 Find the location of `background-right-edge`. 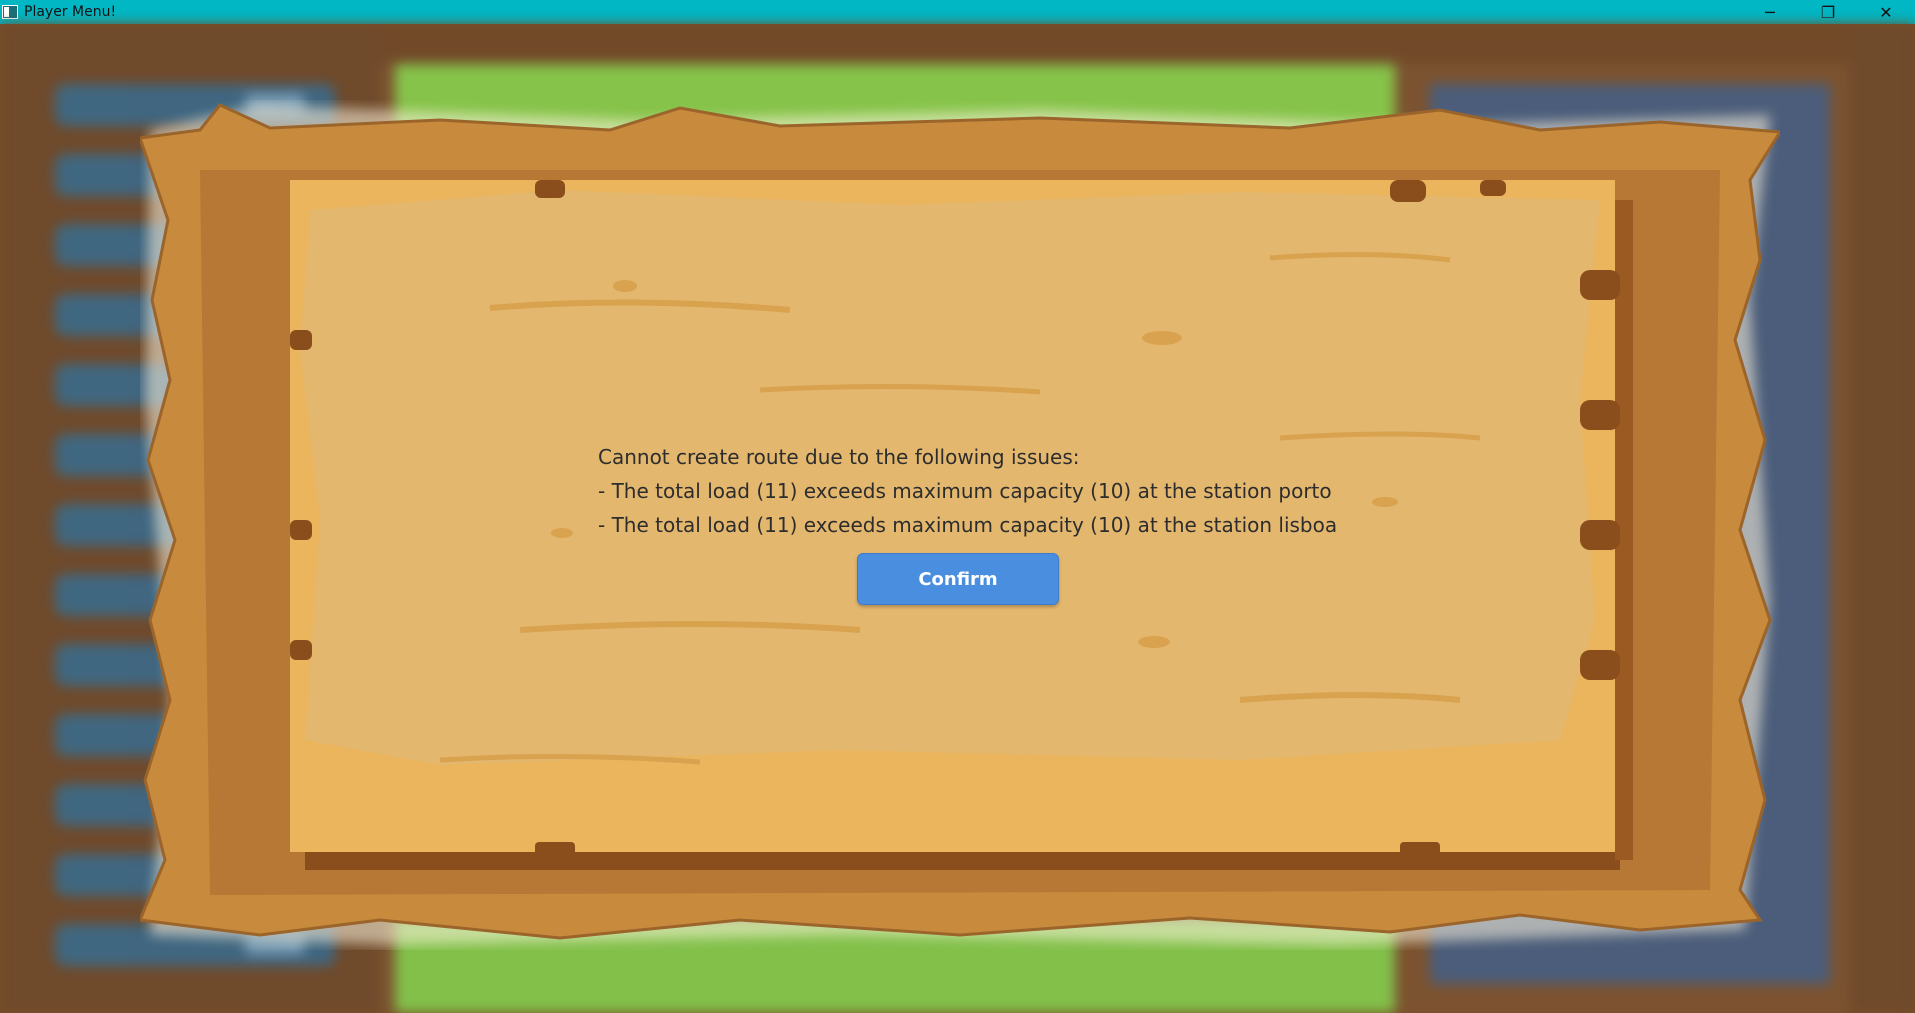

background-right-edge is located at coordinates (1882, 518).